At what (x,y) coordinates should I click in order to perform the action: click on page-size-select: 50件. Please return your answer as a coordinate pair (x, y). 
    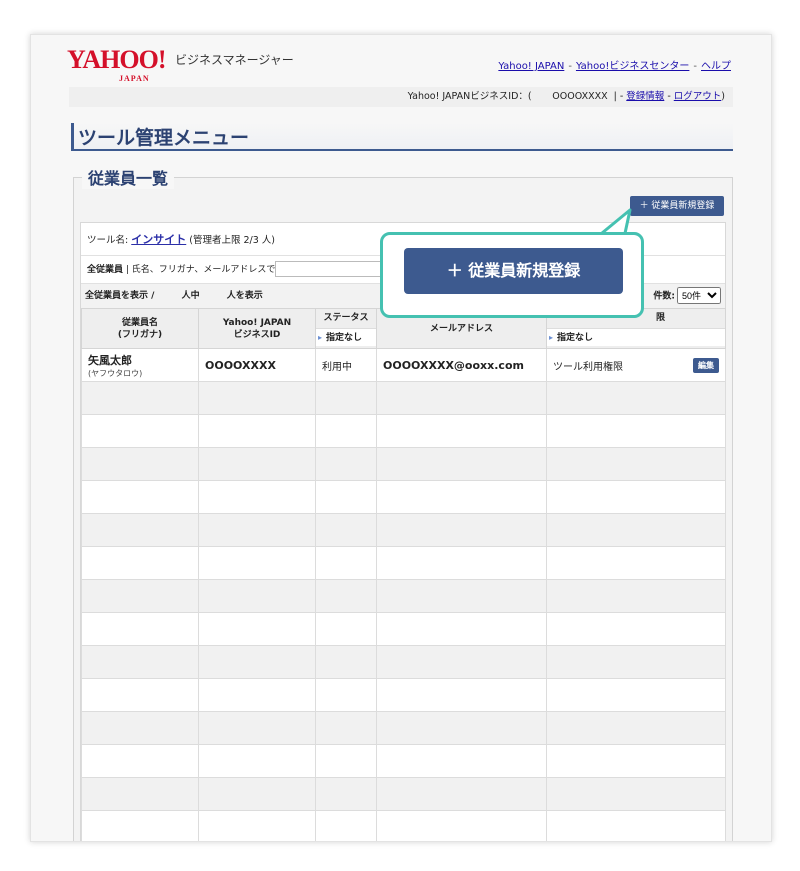
    Looking at the image, I should click on (699, 295).